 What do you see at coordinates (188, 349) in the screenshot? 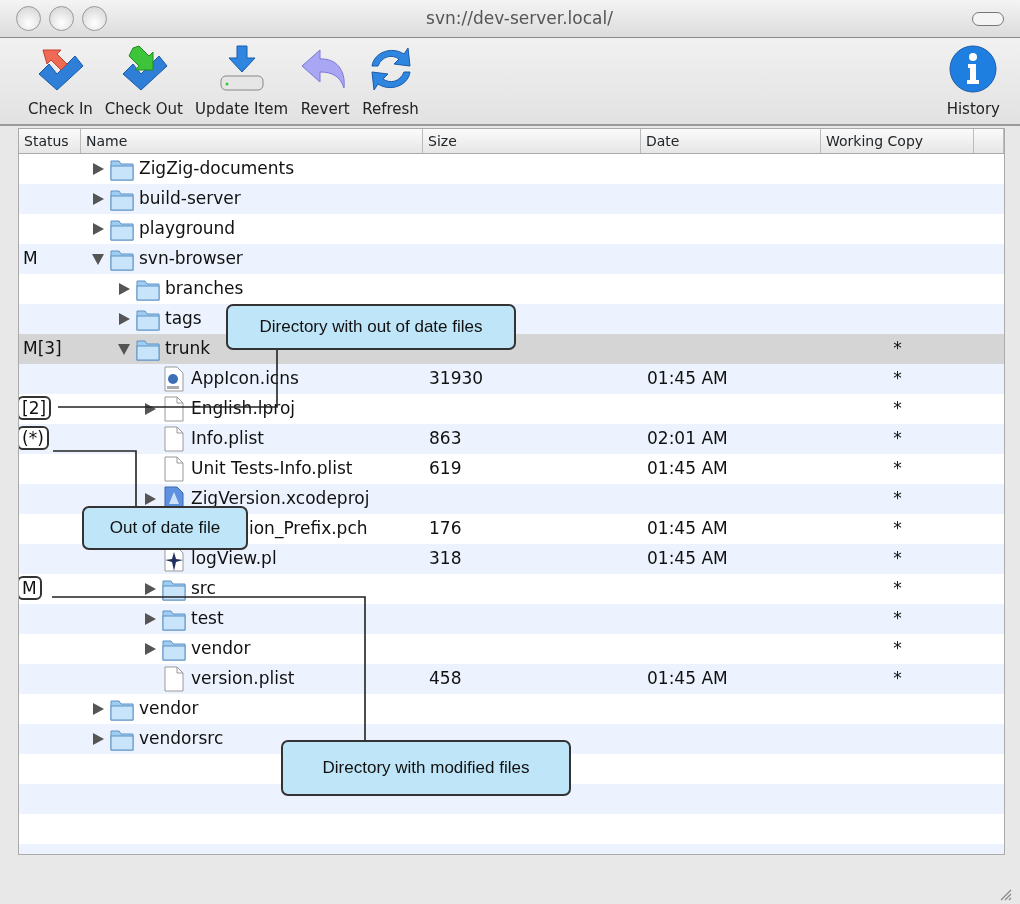
I see `file-name: trunk` at bounding box center [188, 349].